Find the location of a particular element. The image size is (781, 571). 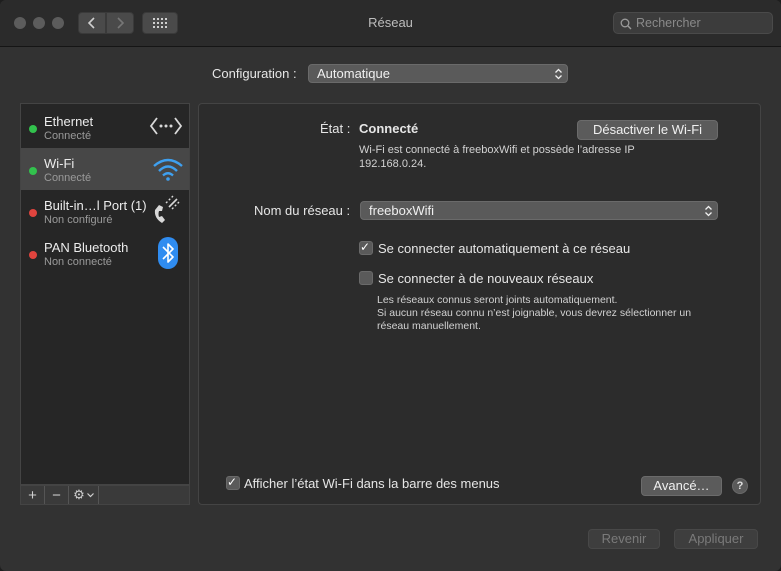

state-label: État : is located at coordinates (335, 128).